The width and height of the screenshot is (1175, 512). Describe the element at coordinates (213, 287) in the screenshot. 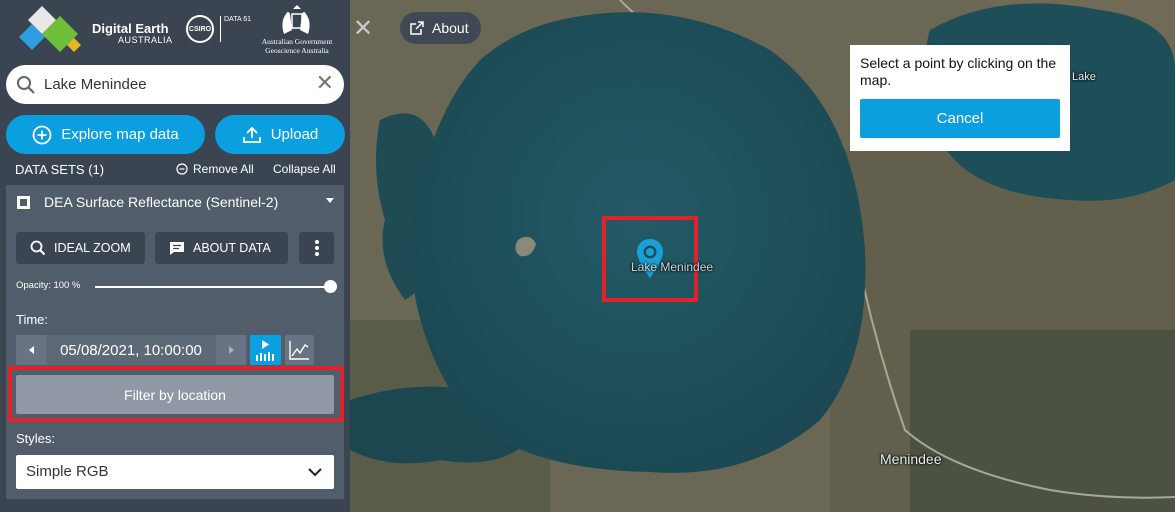

I see `opacity-slider-track` at that location.